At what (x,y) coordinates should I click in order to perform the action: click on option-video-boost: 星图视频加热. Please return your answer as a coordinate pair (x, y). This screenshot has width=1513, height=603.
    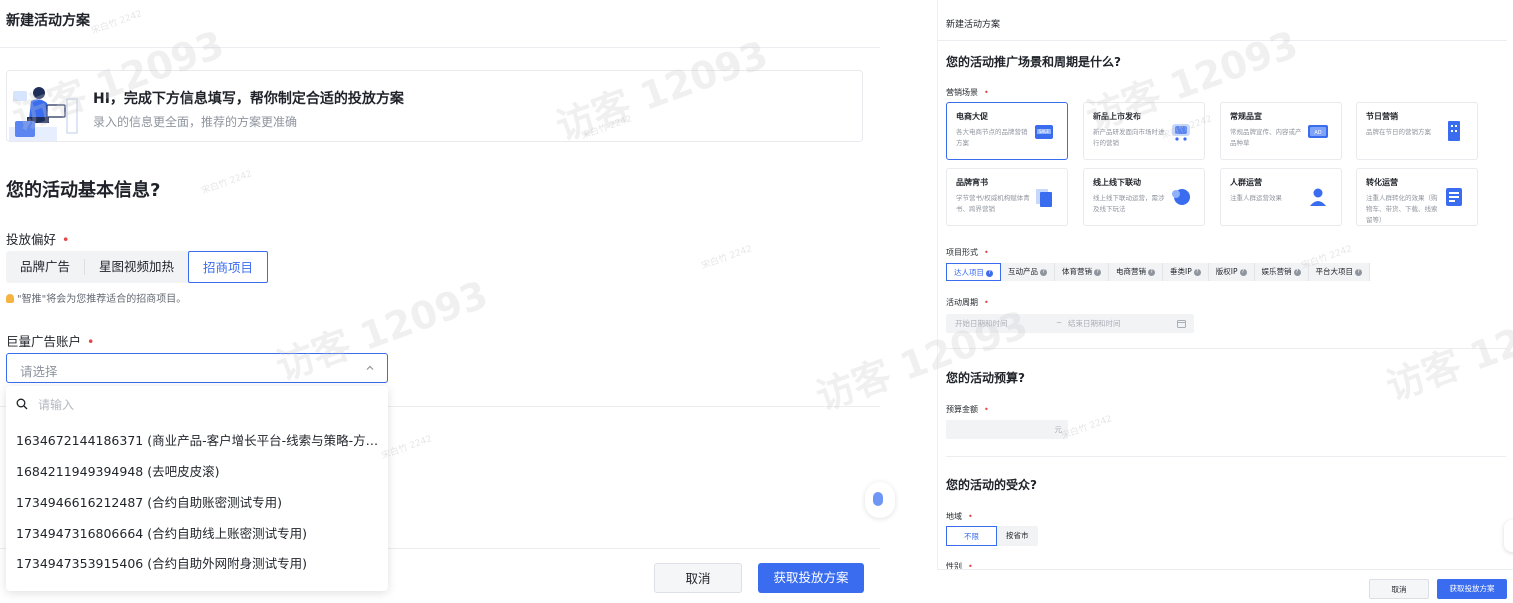
    Looking at the image, I should click on (136, 267).